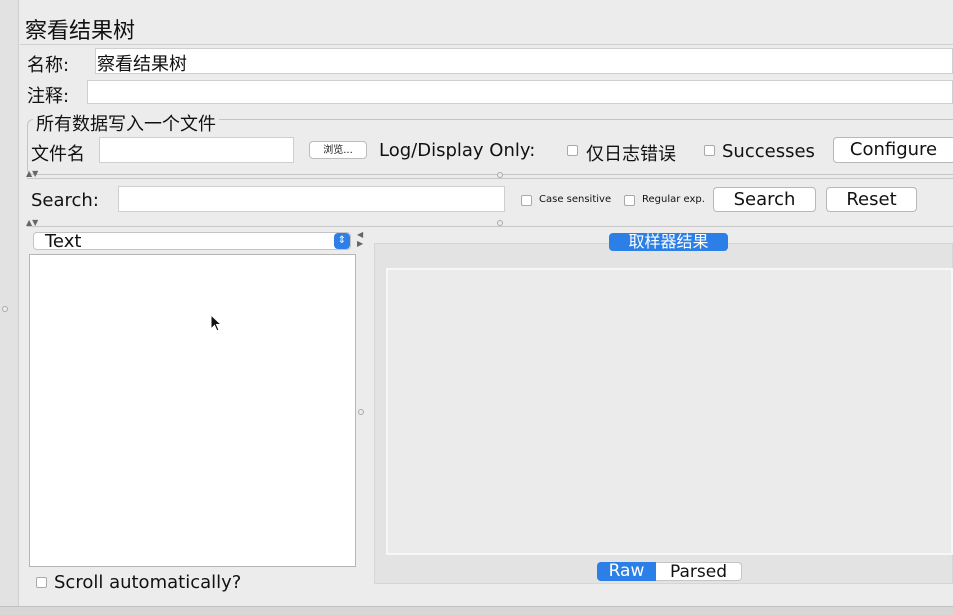 Image resolution: width=953 pixels, height=615 pixels. Describe the element at coordinates (80, 31) in the screenshot. I see `panel-title: 察看结果树` at that location.